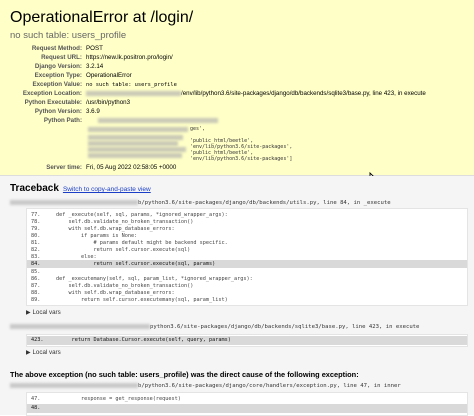  Describe the element at coordinates (129, 264) in the screenshot. I see `code-text: return self.cursor.execute(sql, params)` at that location.